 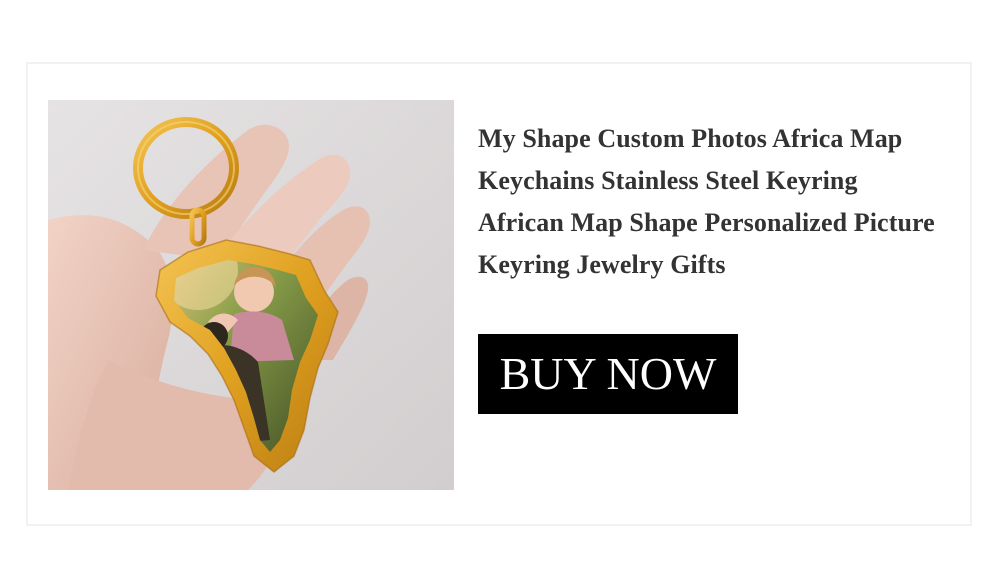 I want to click on buy-now-button: BUY NOW, so click(x=608, y=374).